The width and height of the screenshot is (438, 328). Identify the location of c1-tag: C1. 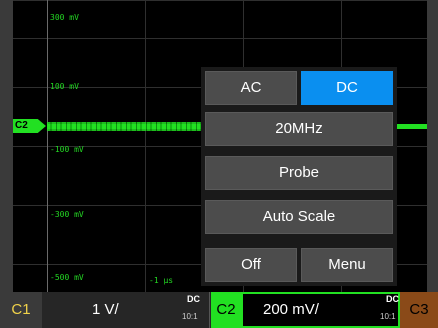
(21, 310).